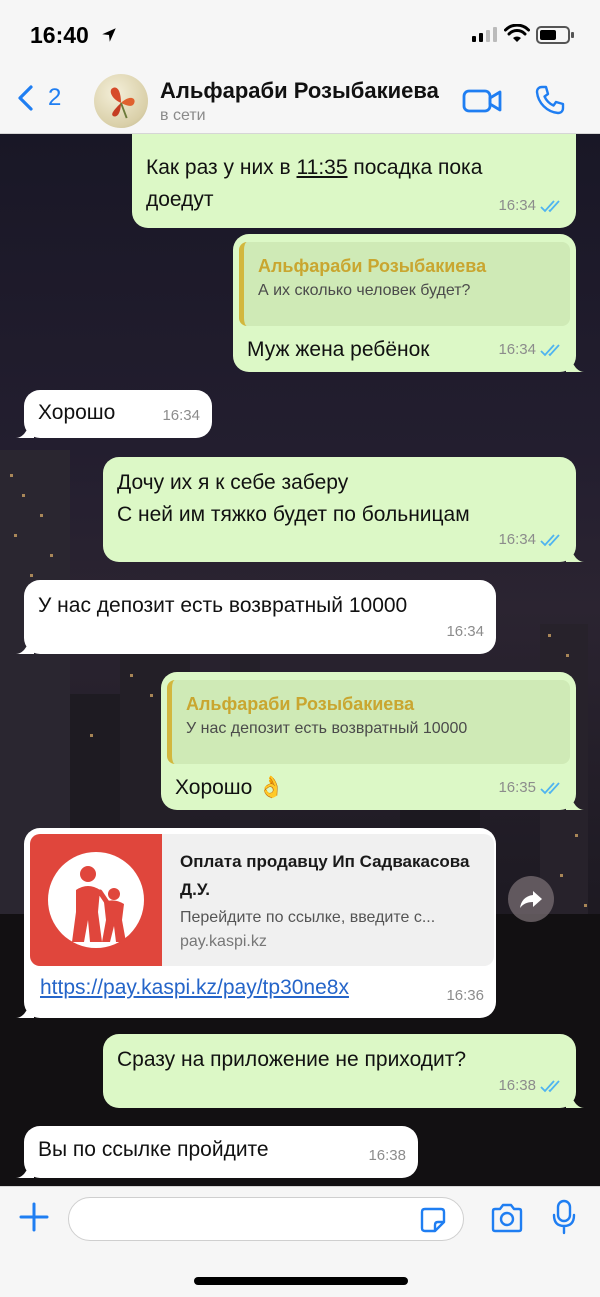 Image resolution: width=600 pixels, height=1297 pixels. I want to click on message-bubble: Вы по ссылке пройдите 16:38, so click(217, 1152).